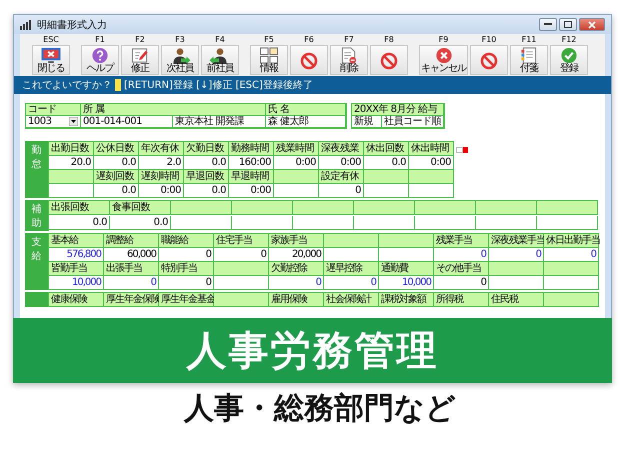 The width and height of the screenshot is (640, 456). What do you see at coordinates (296, 300) in the screenshot?
I see `column-header: 雇用保険` at bounding box center [296, 300].